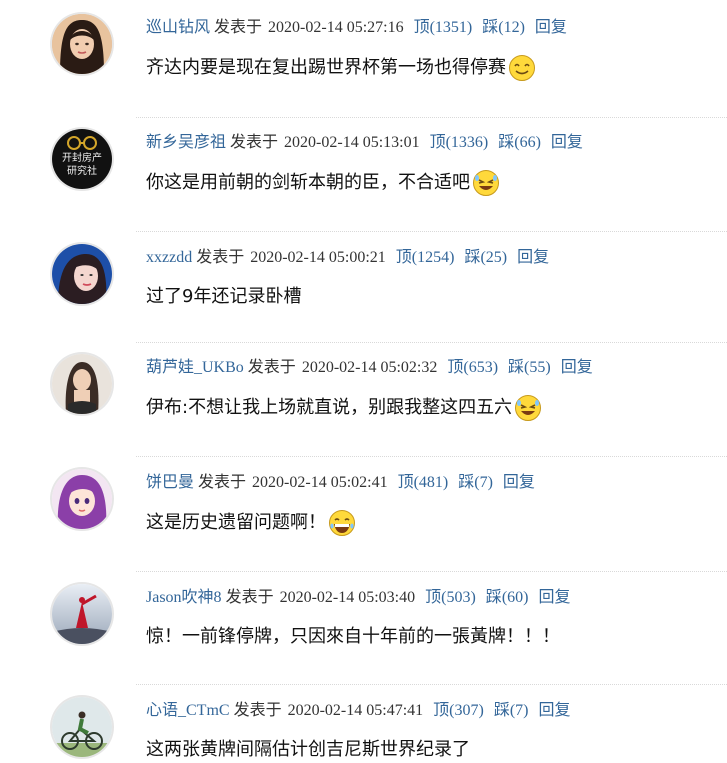 Image resolution: width=727 pixels, height=763 pixels. I want to click on timestamp: 2020-02-14 05:02:32, so click(369, 367).